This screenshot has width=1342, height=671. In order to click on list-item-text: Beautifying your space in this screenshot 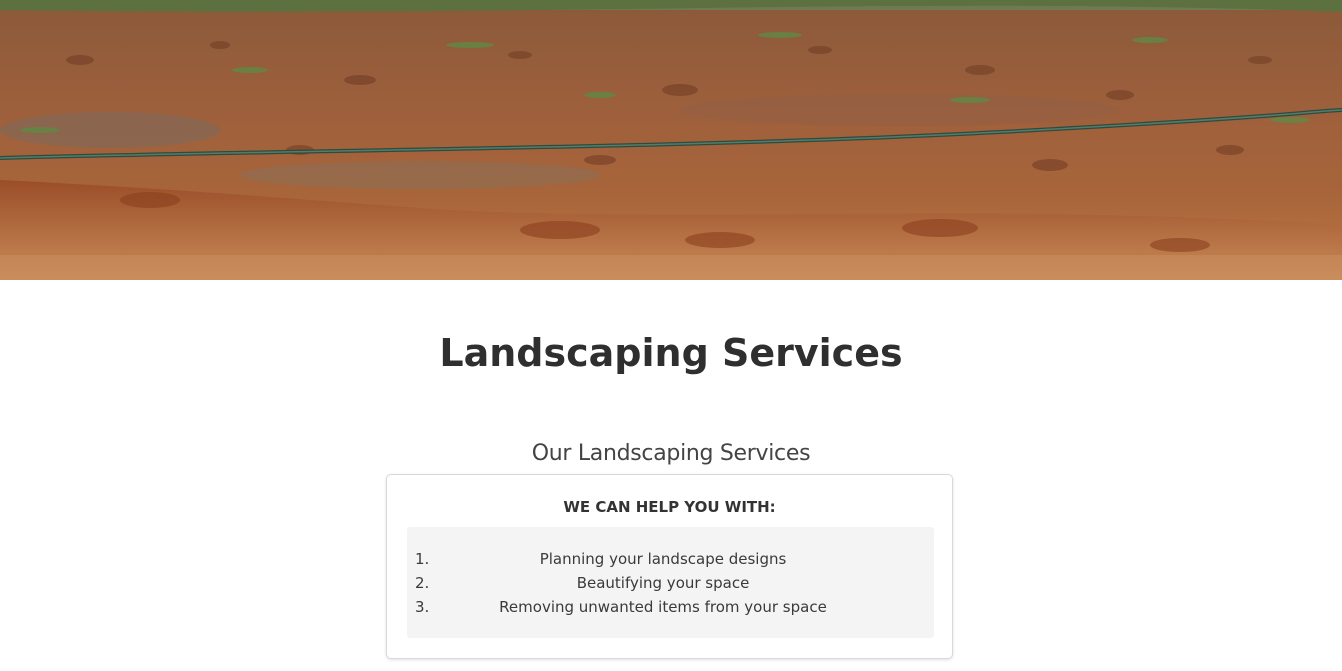, I will do `click(663, 583)`.